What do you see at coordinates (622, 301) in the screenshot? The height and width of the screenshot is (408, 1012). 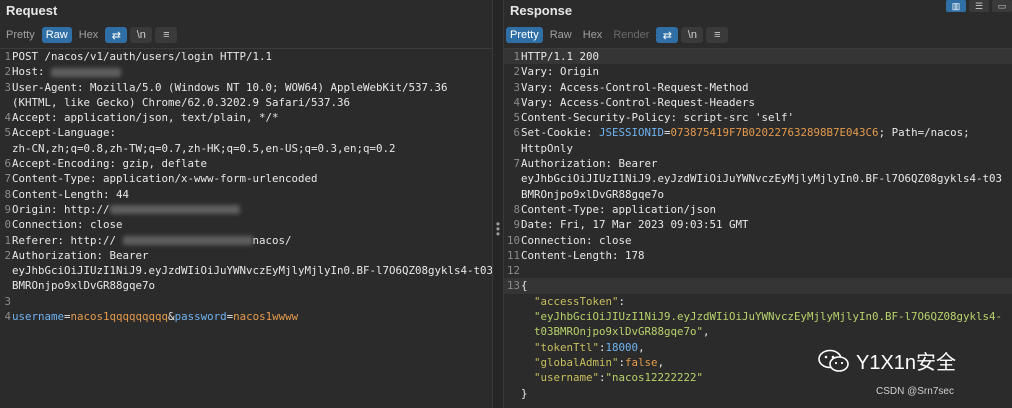 I see `code-token: :` at bounding box center [622, 301].